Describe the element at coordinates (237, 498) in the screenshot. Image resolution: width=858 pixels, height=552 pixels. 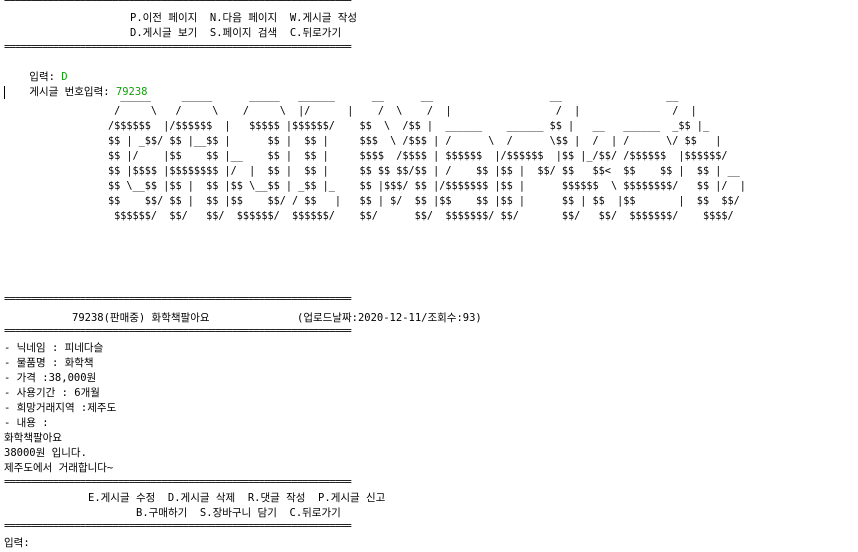
I see `menu-bottom-row-1: E.게시글 수정 D.게시글 삭제 R.댓글 작성 P.게시글 신고` at that location.